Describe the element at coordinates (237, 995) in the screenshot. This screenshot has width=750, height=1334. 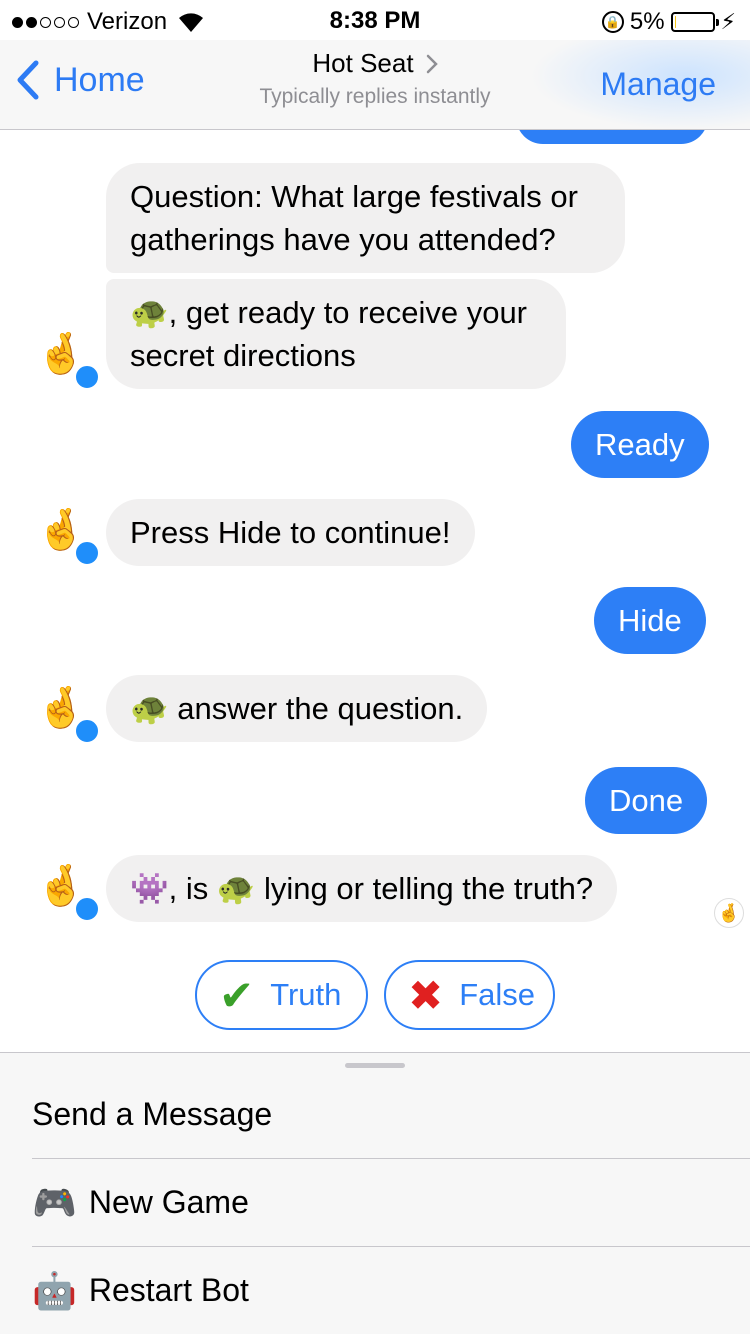
I see `checkmark-icon: ✔` at that location.